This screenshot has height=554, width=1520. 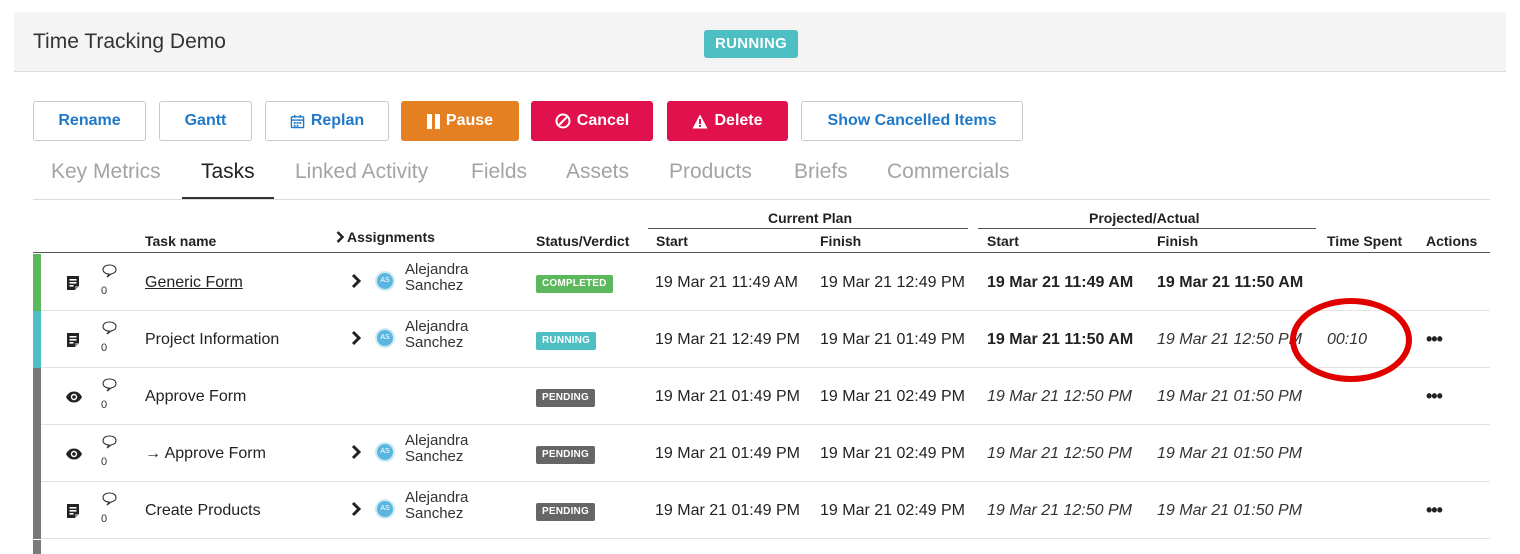 I want to click on assignments-header: Assignments, so click(x=385, y=237).